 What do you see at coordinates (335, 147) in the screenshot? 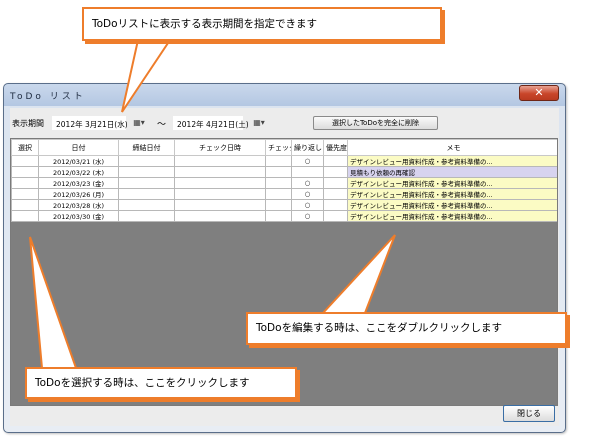
I see `header-priority: 優先度` at bounding box center [335, 147].